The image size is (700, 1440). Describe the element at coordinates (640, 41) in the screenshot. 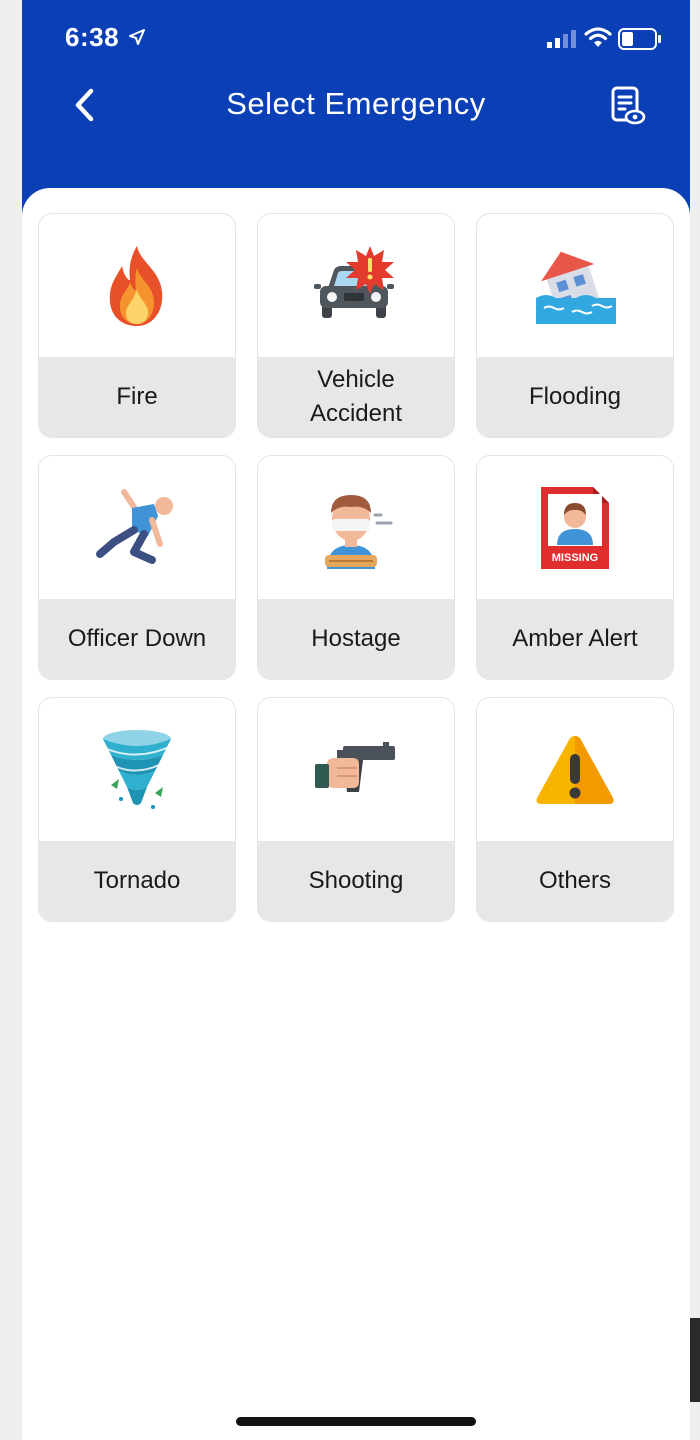

I see `battery-icon` at that location.